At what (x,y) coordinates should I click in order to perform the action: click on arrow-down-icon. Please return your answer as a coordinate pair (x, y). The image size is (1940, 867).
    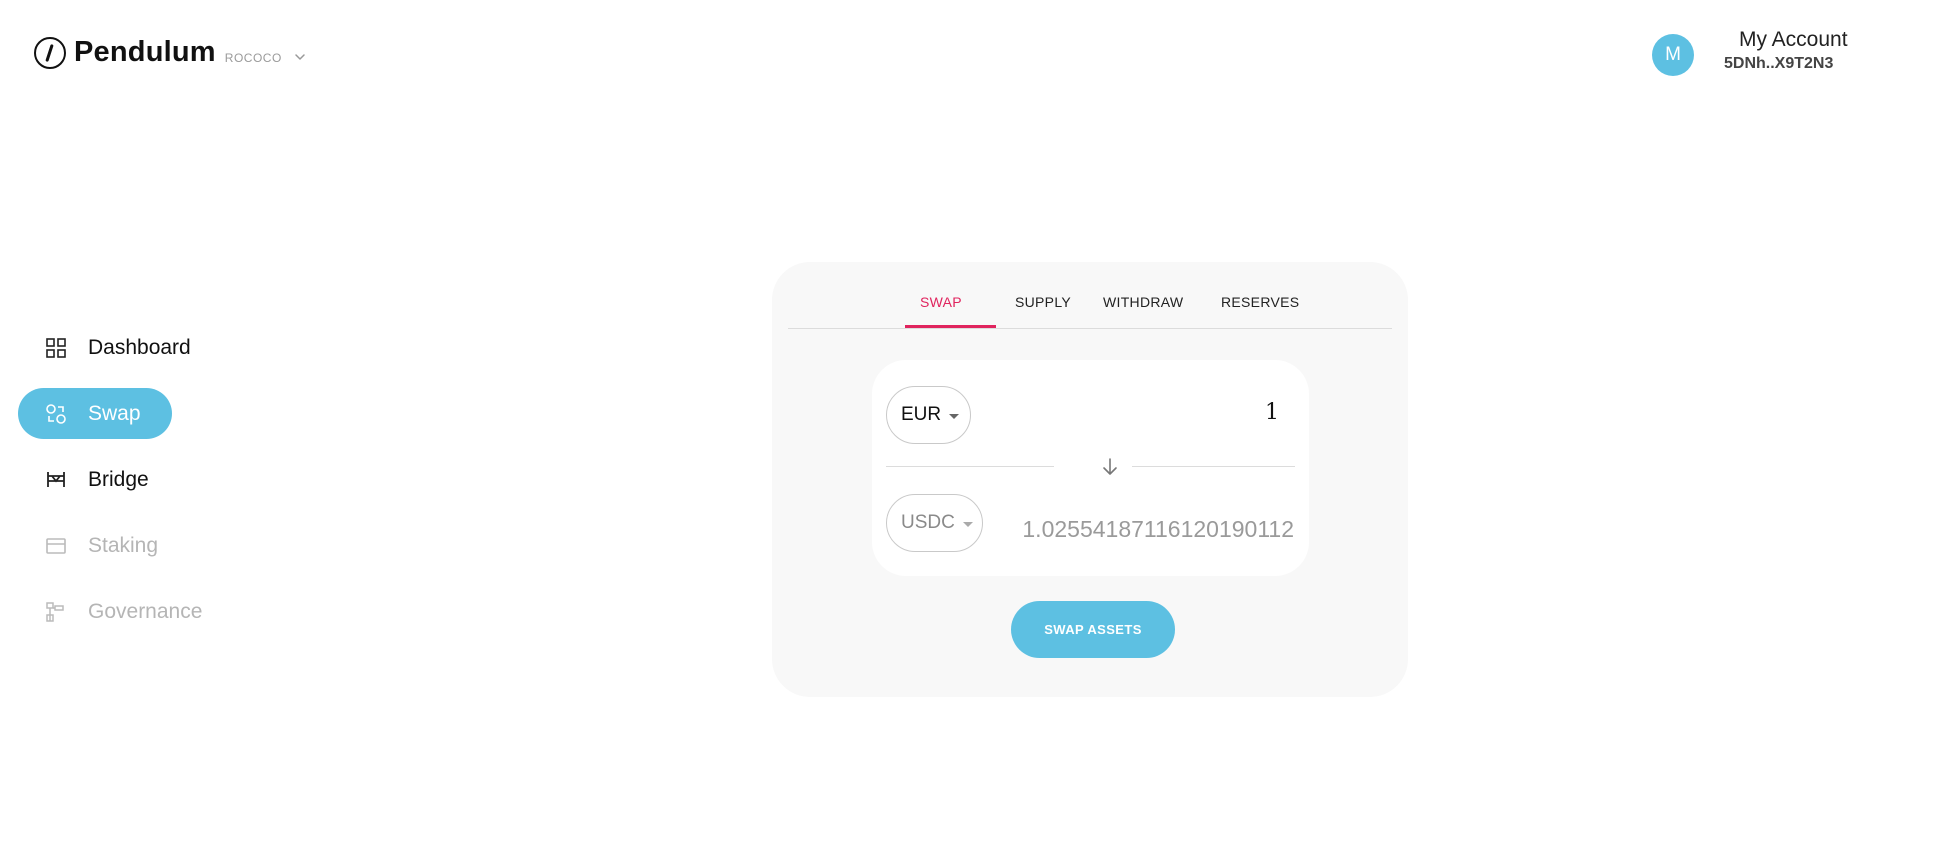
    Looking at the image, I should click on (1110, 467).